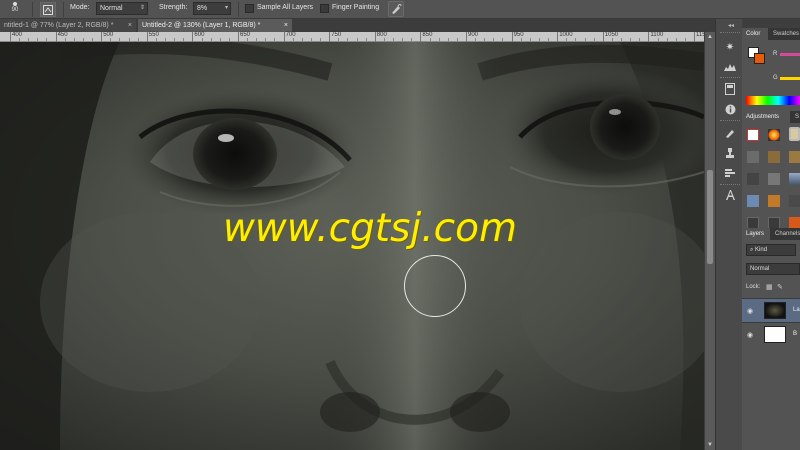  I want to click on scrollbar-thumb, so click(710, 217).